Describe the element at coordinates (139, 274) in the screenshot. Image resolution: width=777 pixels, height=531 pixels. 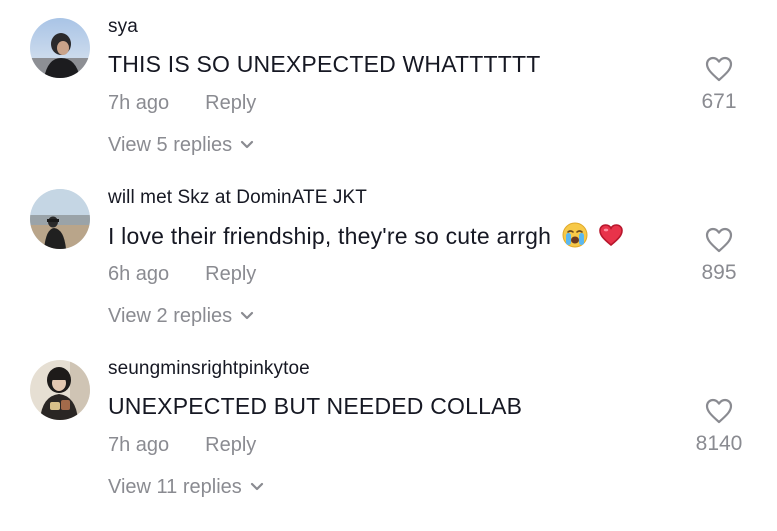
I see `comment-time: 6h ago` at that location.